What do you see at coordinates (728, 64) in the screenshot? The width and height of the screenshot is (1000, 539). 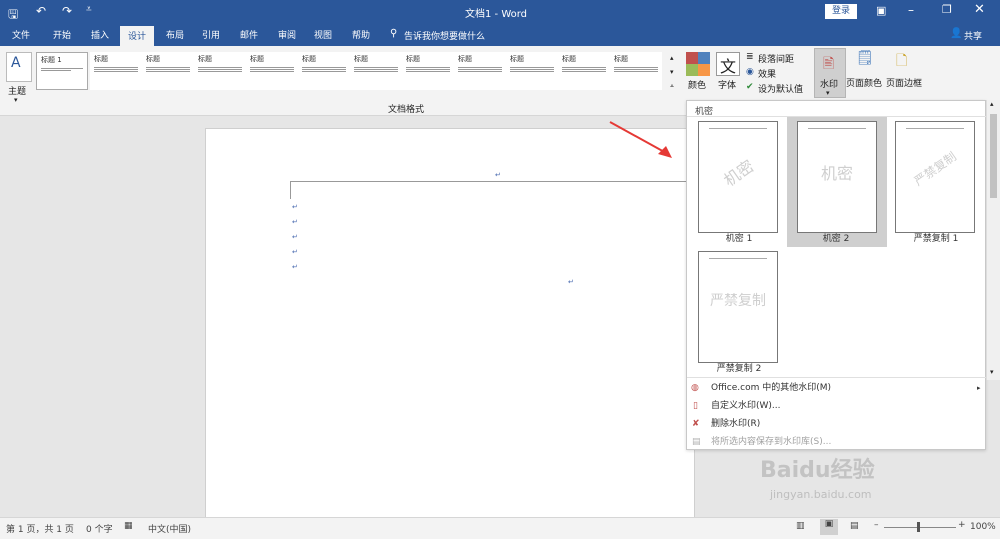 I see `fonts-icon: 文` at bounding box center [728, 64].